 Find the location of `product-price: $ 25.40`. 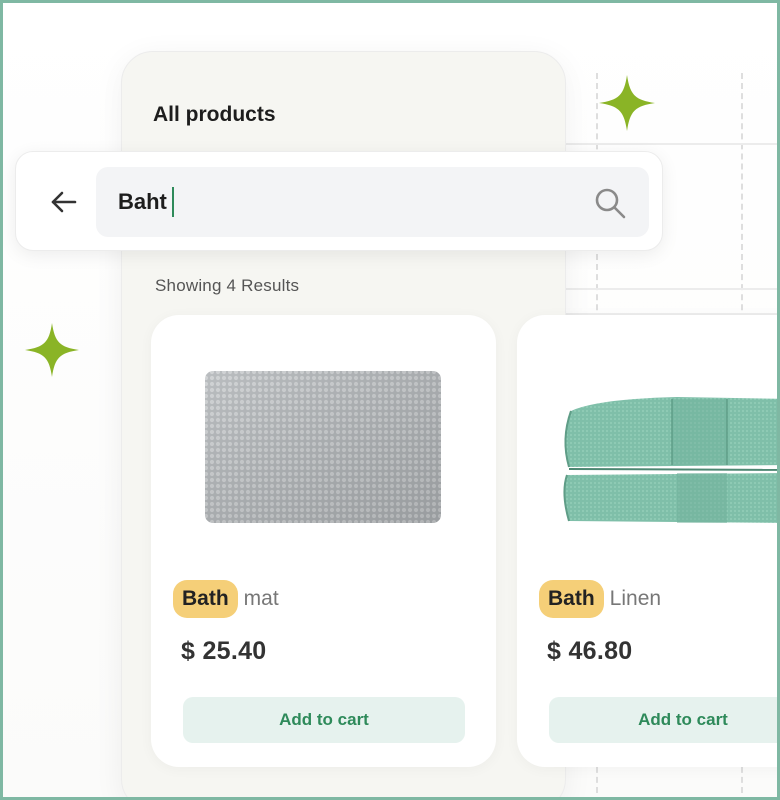

product-price: $ 25.40 is located at coordinates (224, 651).